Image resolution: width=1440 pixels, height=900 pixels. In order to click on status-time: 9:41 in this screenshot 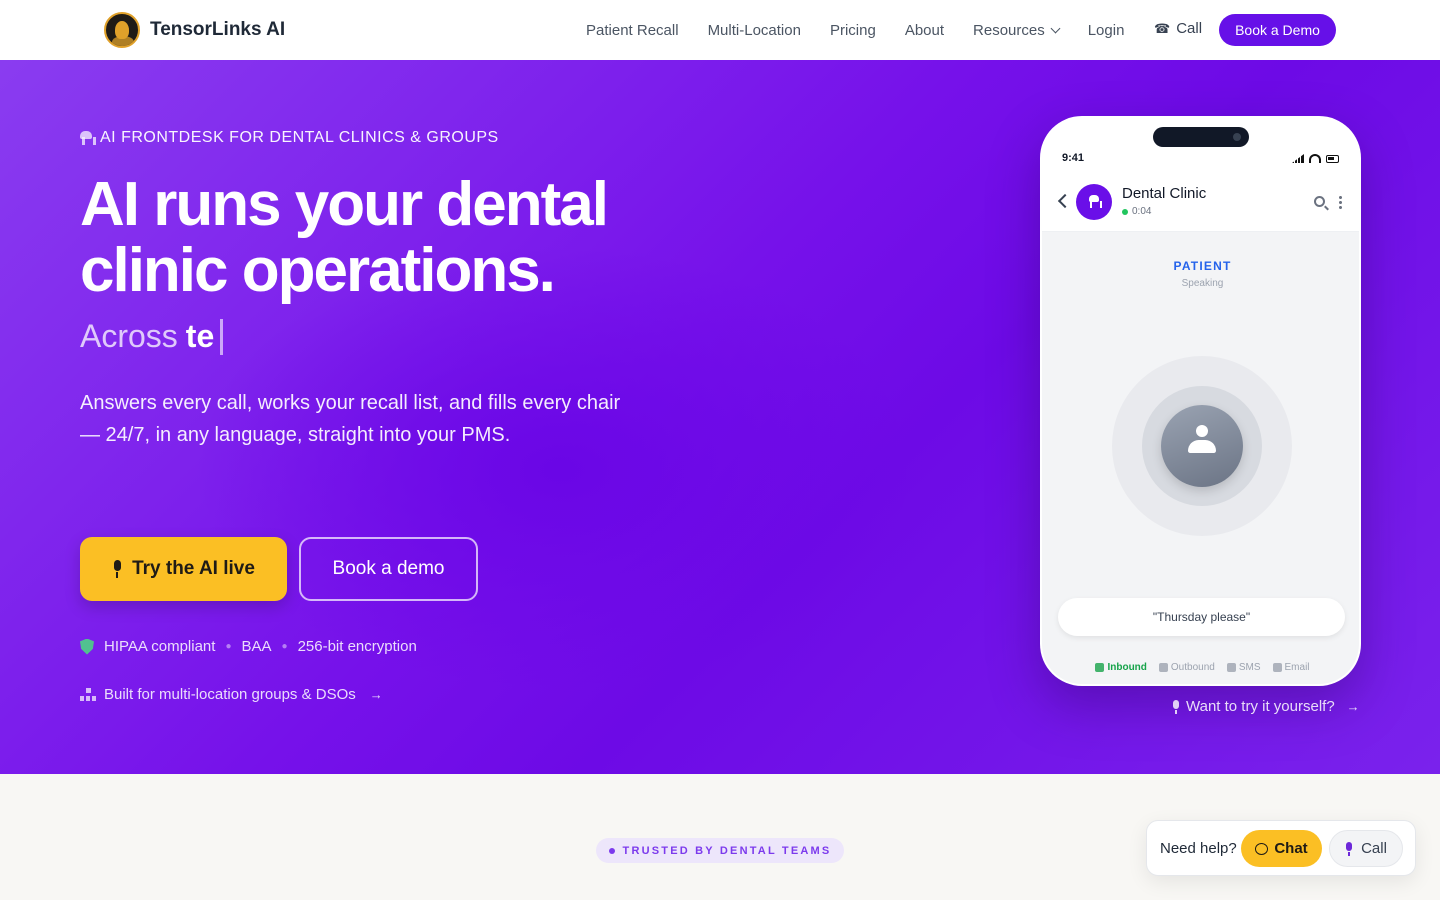, I will do `click(1073, 158)`.